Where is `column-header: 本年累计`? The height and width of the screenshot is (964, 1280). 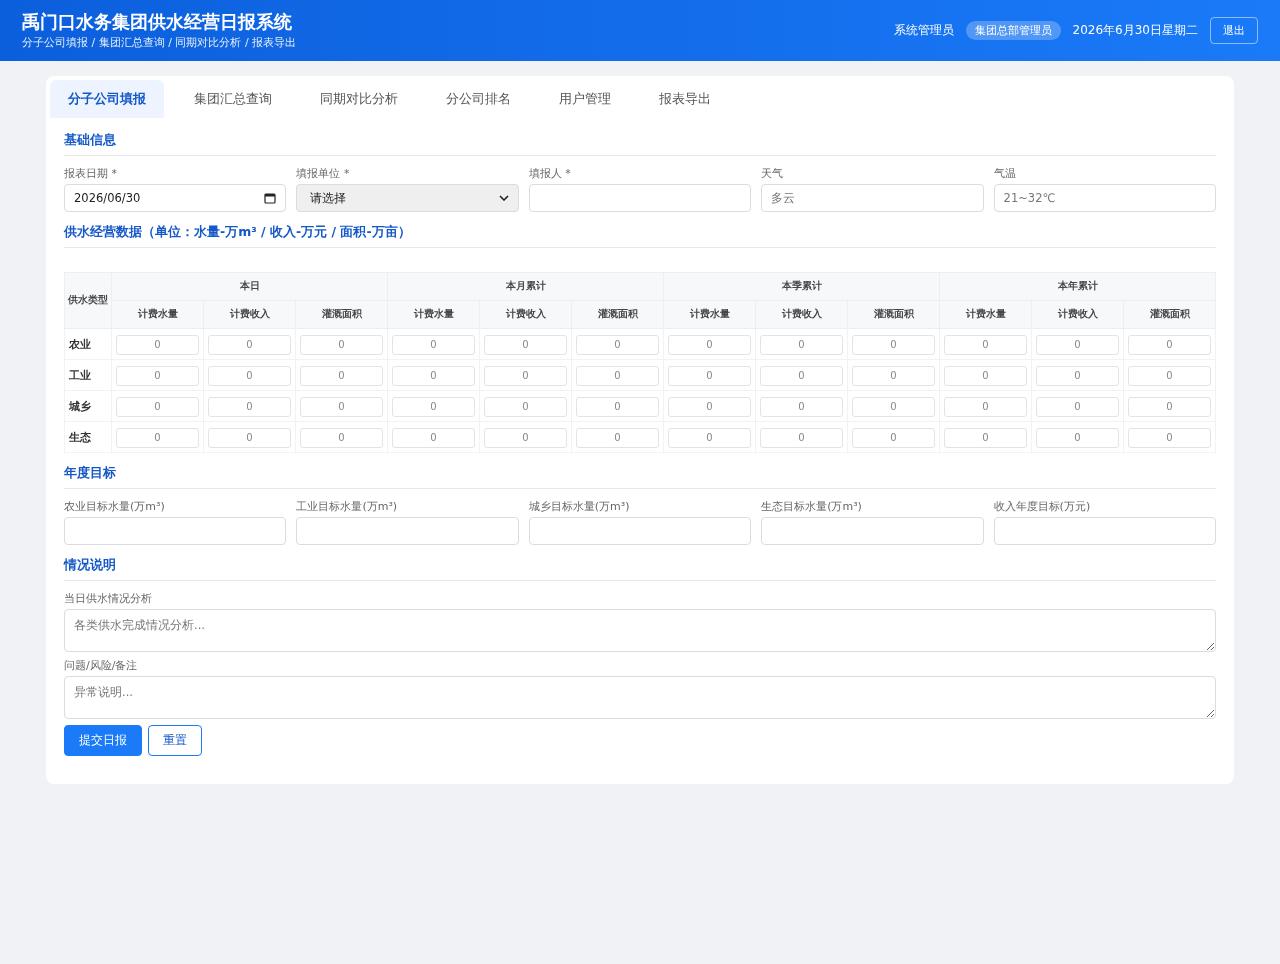
column-header: 本年累计 is located at coordinates (1077, 286).